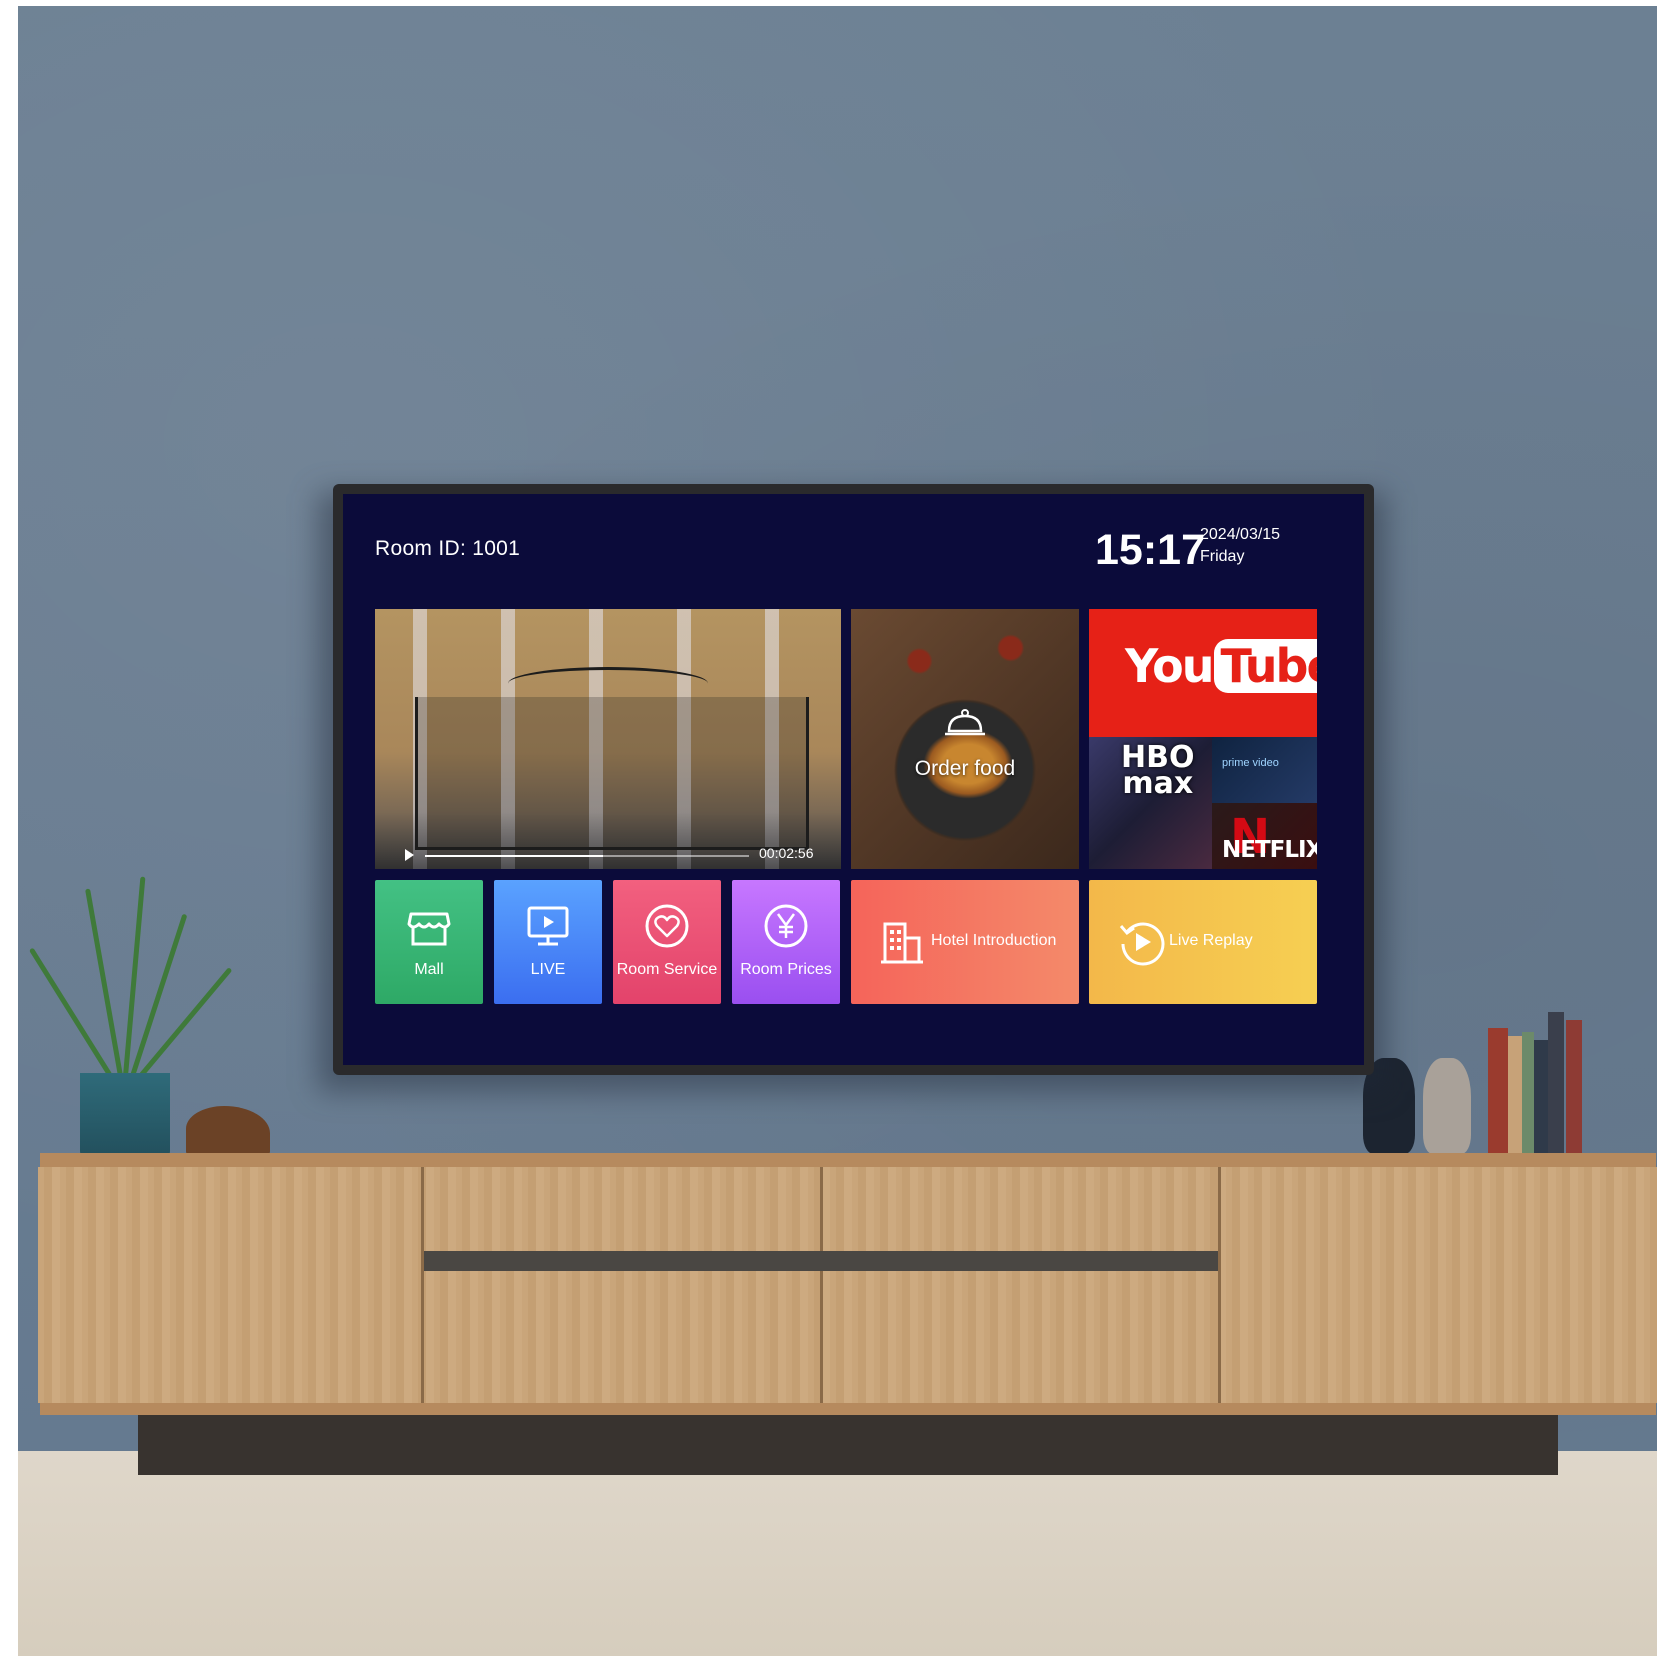 The width and height of the screenshot is (1657, 1656). Describe the element at coordinates (965, 739) in the screenshot. I see `order-food-tile: Order food` at that location.